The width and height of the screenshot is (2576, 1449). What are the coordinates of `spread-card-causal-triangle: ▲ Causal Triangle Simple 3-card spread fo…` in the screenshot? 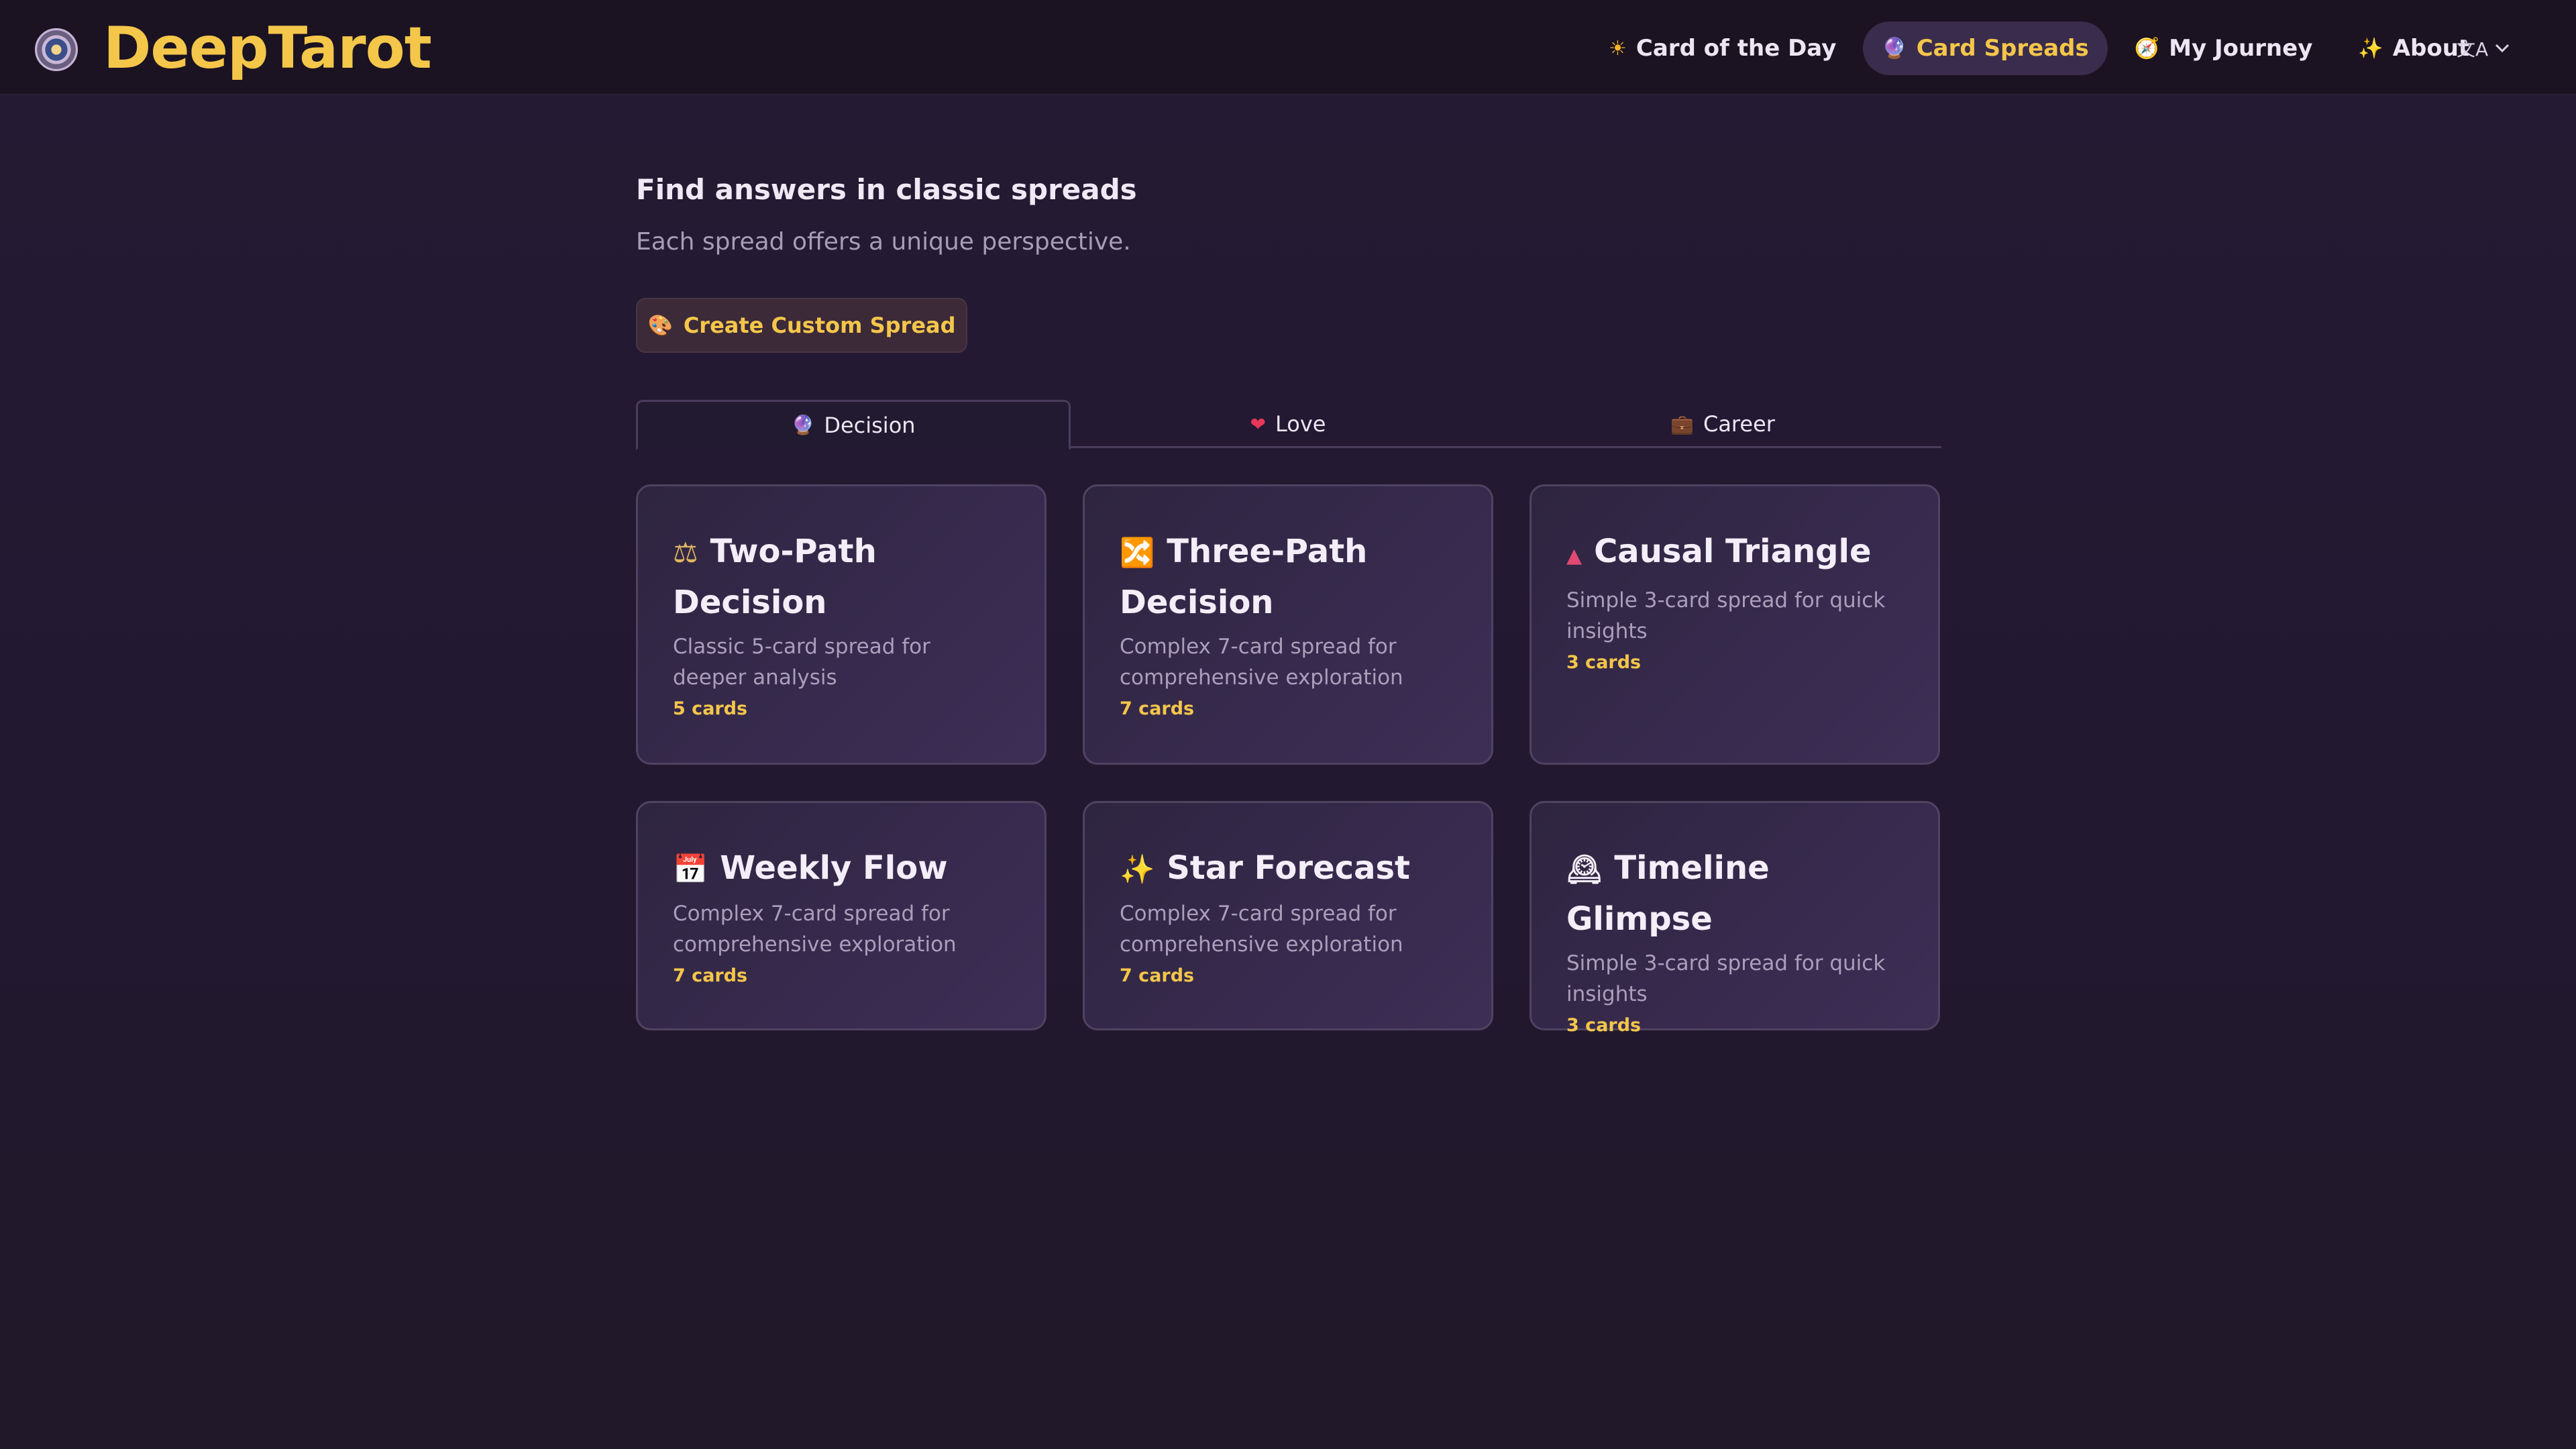 It's located at (1734, 624).